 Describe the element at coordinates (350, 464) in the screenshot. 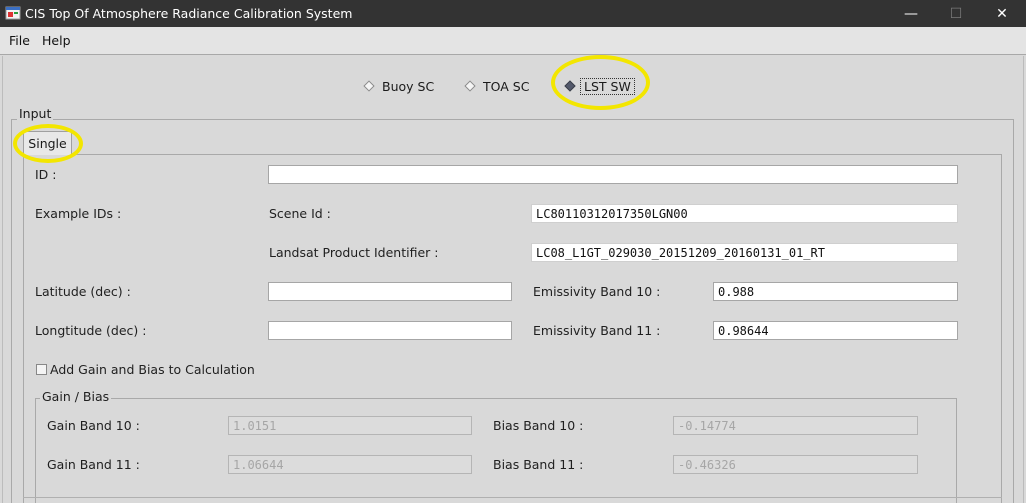

I see `gain-b11-input: 1.06644` at that location.